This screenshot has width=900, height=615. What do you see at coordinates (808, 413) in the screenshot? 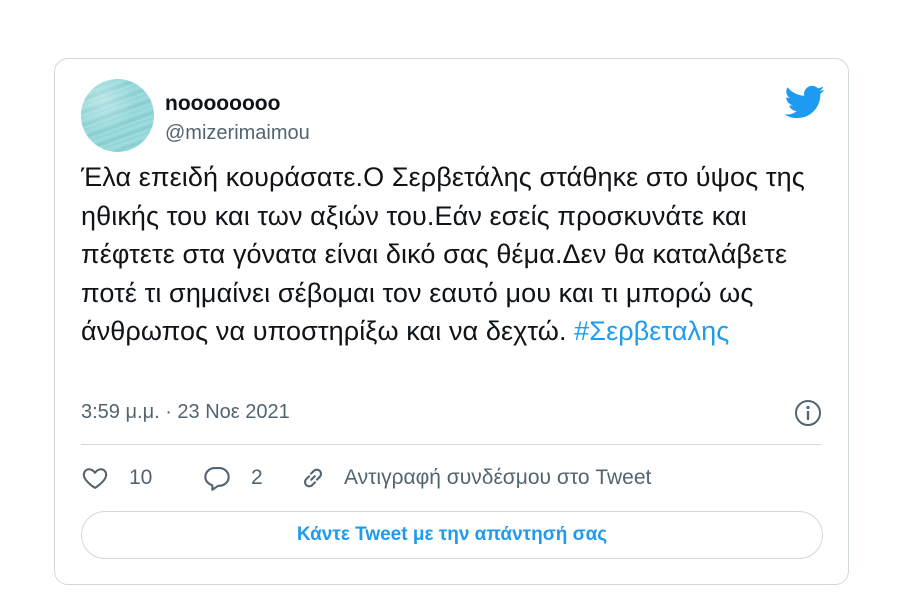
I see `info-icon` at bounding box center [808, 413].